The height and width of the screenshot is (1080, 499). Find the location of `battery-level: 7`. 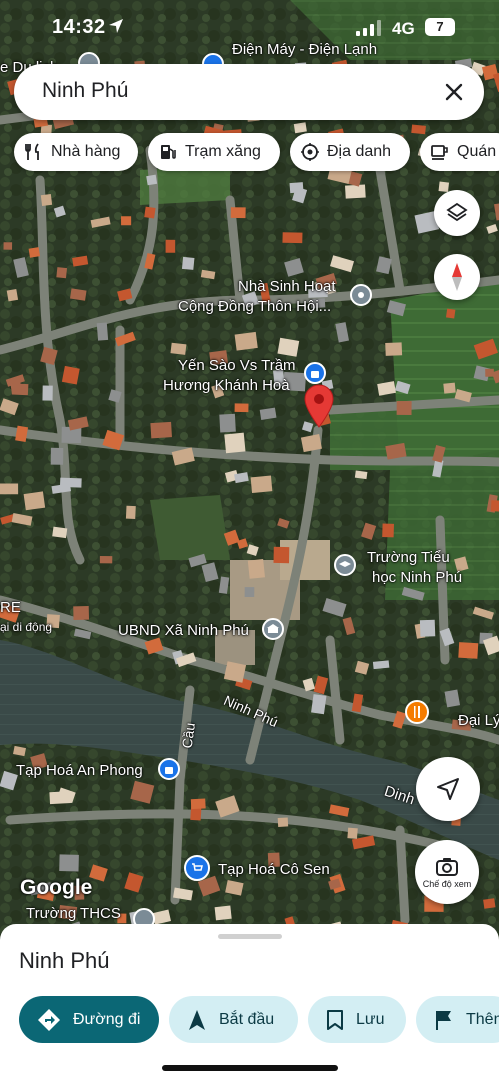

battery-level: 7 is located at coordinates (440, 26).